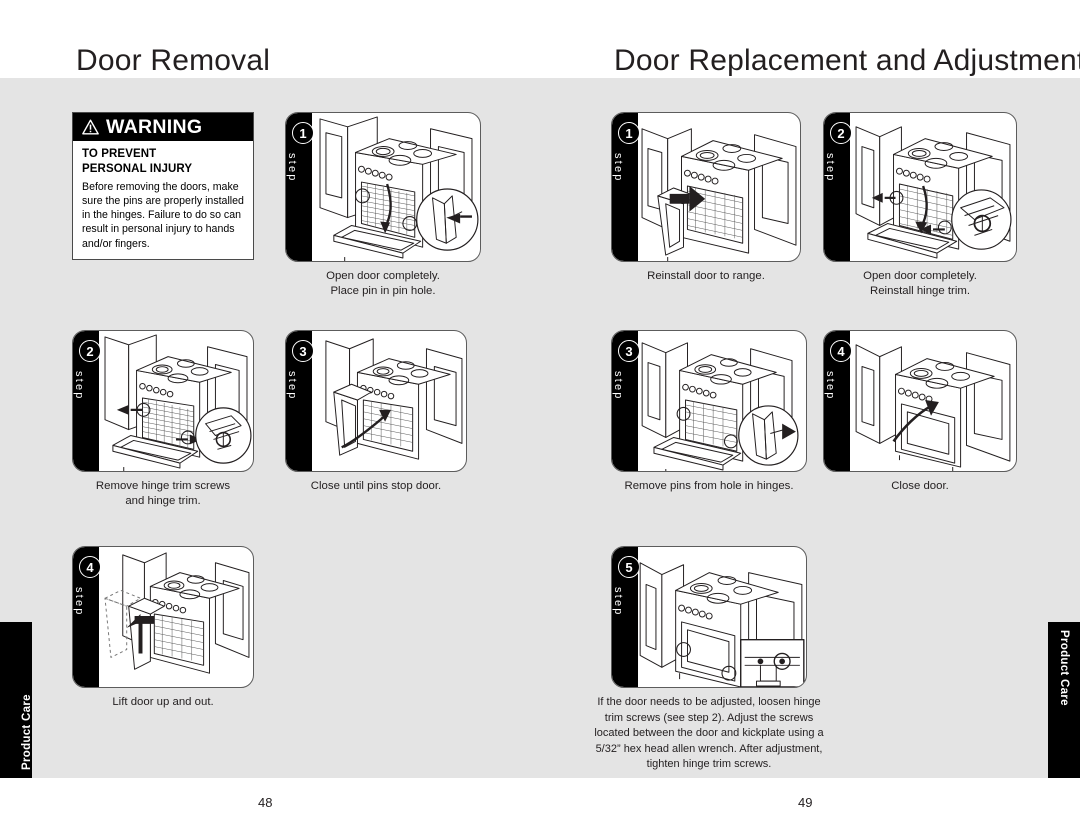 The height and width of the screenshot is (834, 1080). I want to click on step-illustration-remove-pins, so click(722, 401).